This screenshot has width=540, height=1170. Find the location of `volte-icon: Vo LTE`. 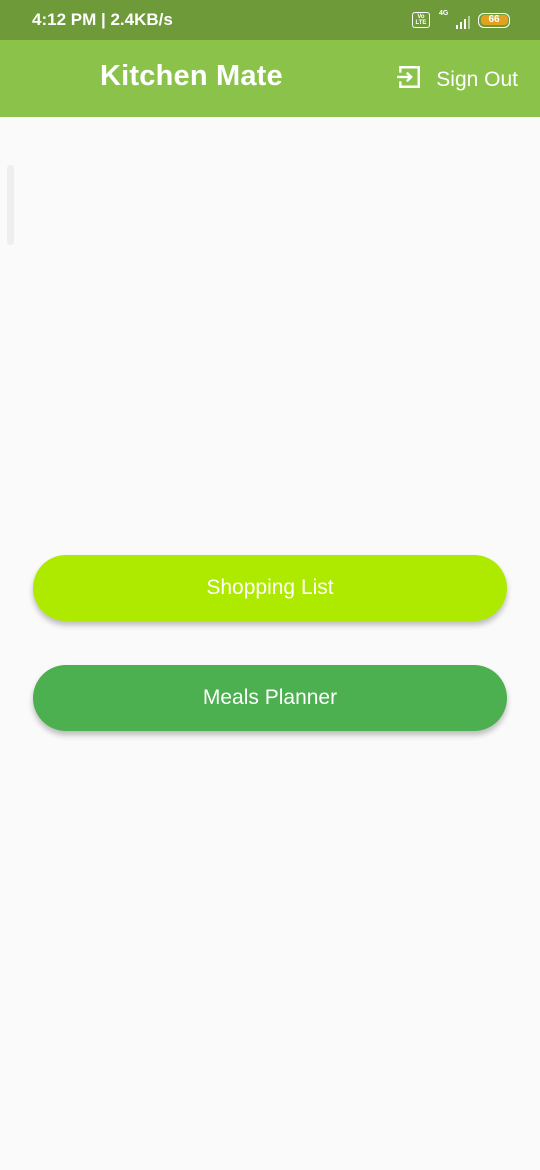

volte-icon: Vo LTE is located at coordinates (421, 20).